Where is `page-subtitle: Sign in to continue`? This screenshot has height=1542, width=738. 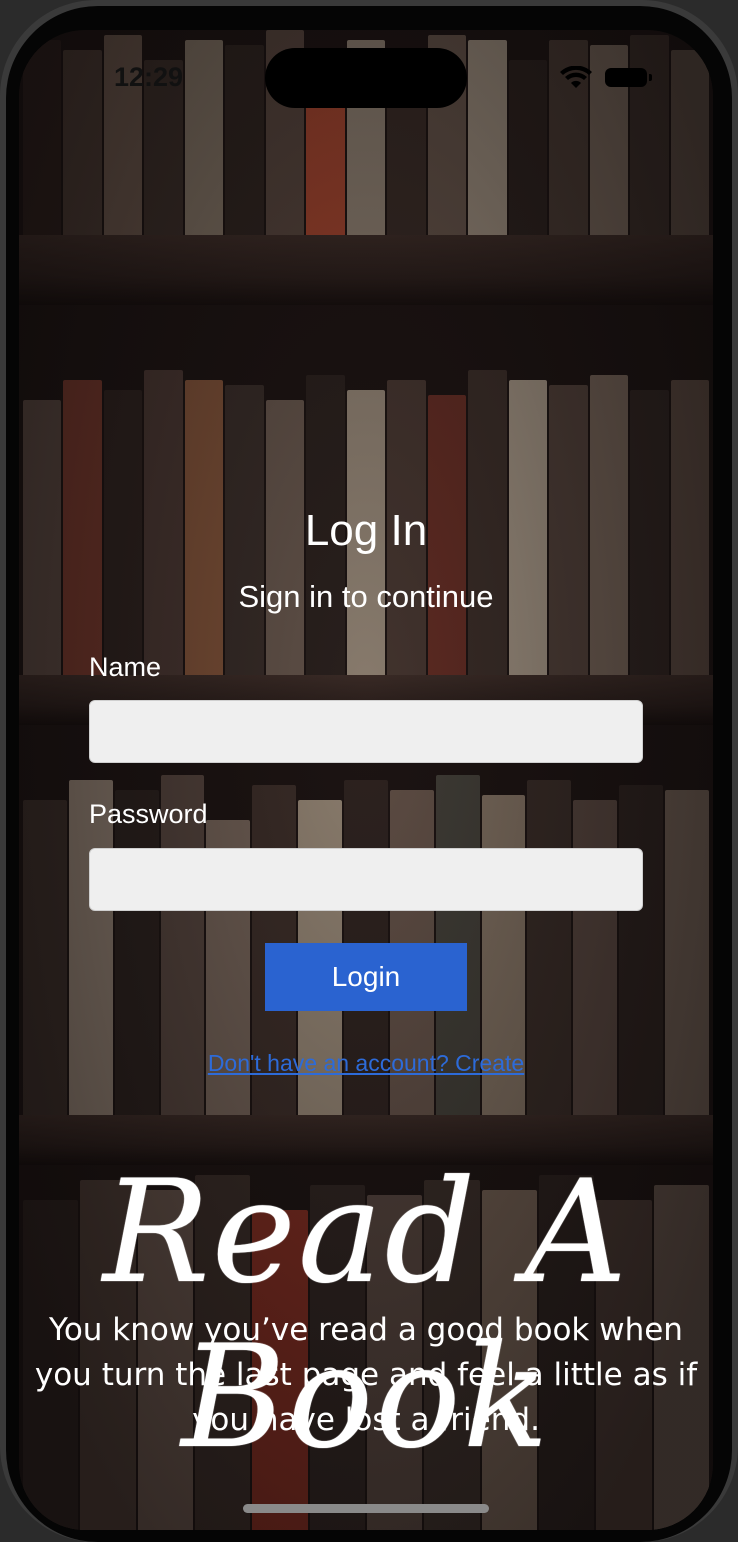 page-subtitle: Sign in to continue is located at coordinates (366, 596).